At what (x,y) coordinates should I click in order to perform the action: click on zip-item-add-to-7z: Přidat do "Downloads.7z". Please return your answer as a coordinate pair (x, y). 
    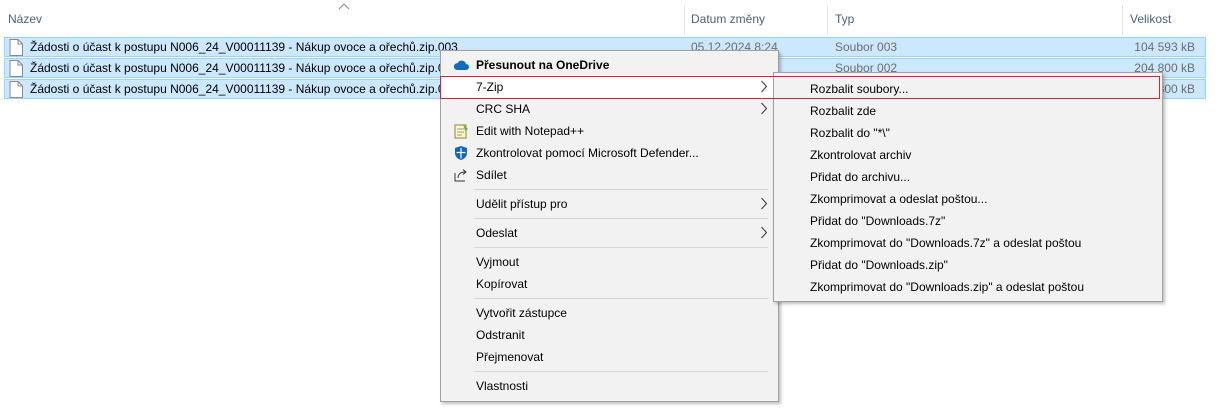
    Looking at the image, I should click on (968, 221).